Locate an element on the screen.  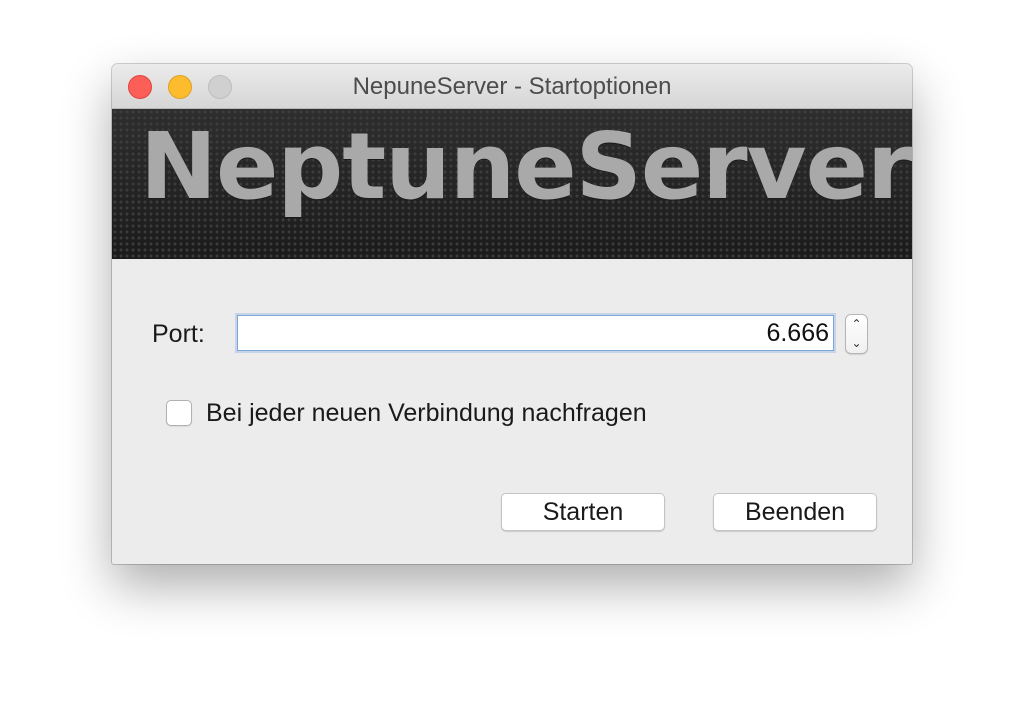
ask-on-connection-checkbox is located at coordinates (179, 413).